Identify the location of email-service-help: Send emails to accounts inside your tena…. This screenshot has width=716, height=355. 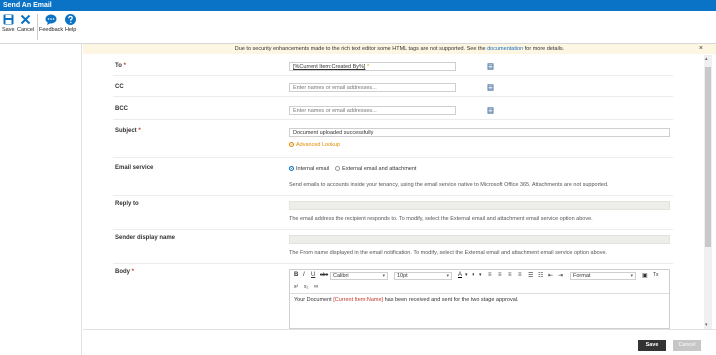
(449, 185).